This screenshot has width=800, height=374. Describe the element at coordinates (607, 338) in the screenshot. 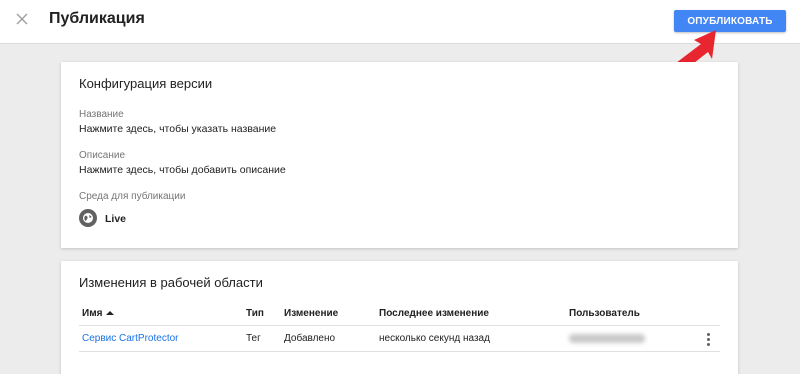

I see `row-user-redacted` at that location.